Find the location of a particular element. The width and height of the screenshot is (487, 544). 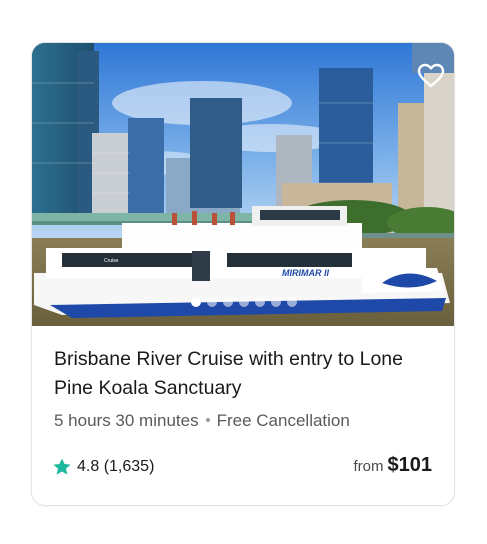

heart-outline-icon is located at coordinates (431, 75).